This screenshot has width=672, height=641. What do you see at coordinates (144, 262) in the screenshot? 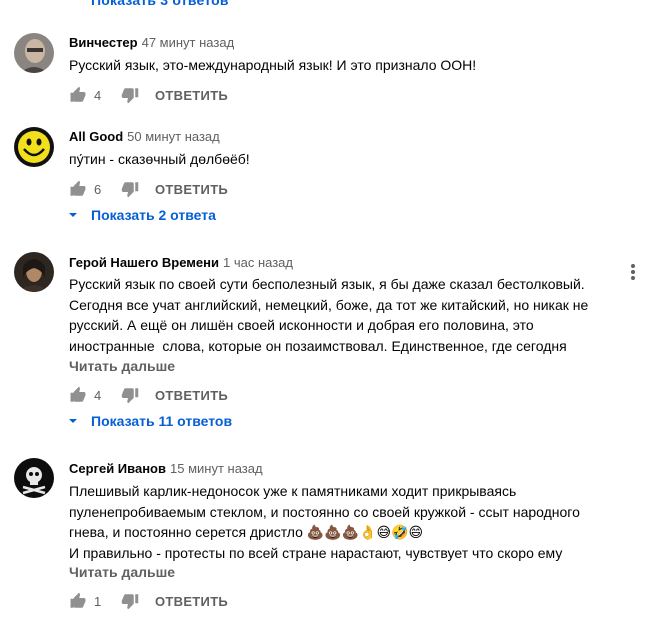
I see `author-name: Герой Нашего Времени` at bounding box center [144, 262].